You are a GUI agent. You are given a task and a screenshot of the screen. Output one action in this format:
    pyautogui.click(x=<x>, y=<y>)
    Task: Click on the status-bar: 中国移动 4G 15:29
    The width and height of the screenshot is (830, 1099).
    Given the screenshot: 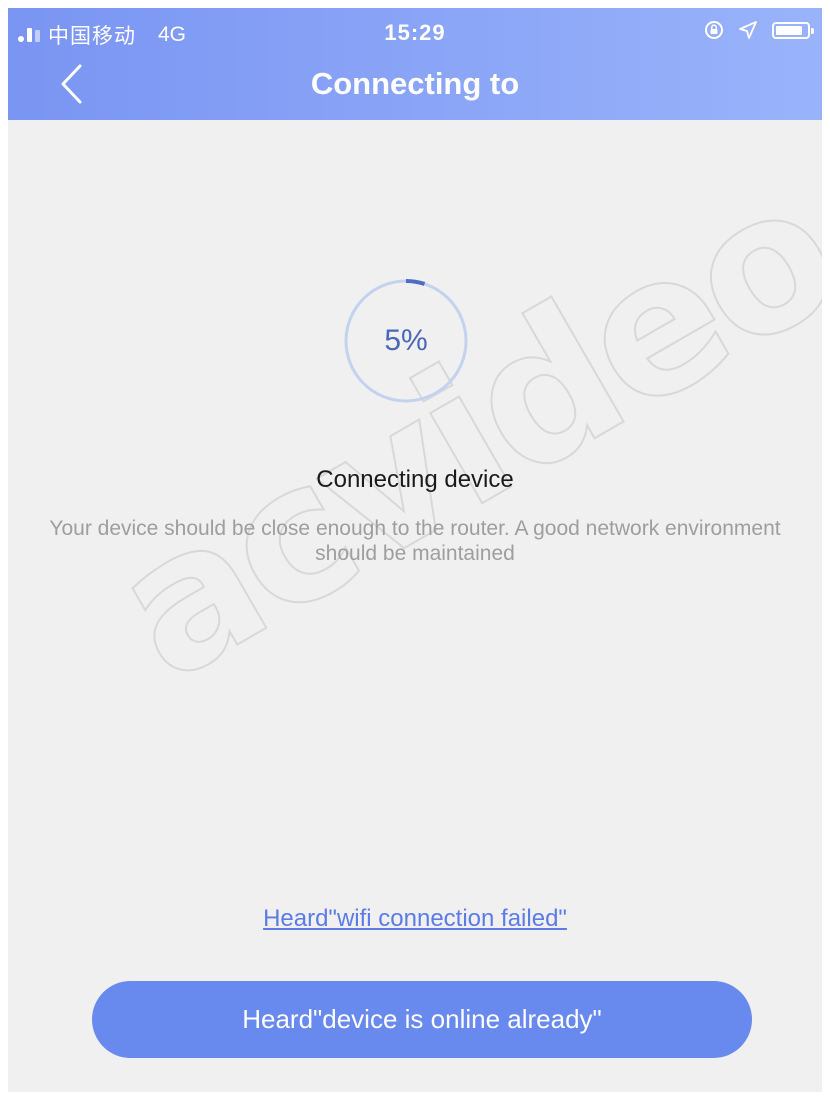 What is the action you would take?
    pyautogui.click(x=415, y=31)
    